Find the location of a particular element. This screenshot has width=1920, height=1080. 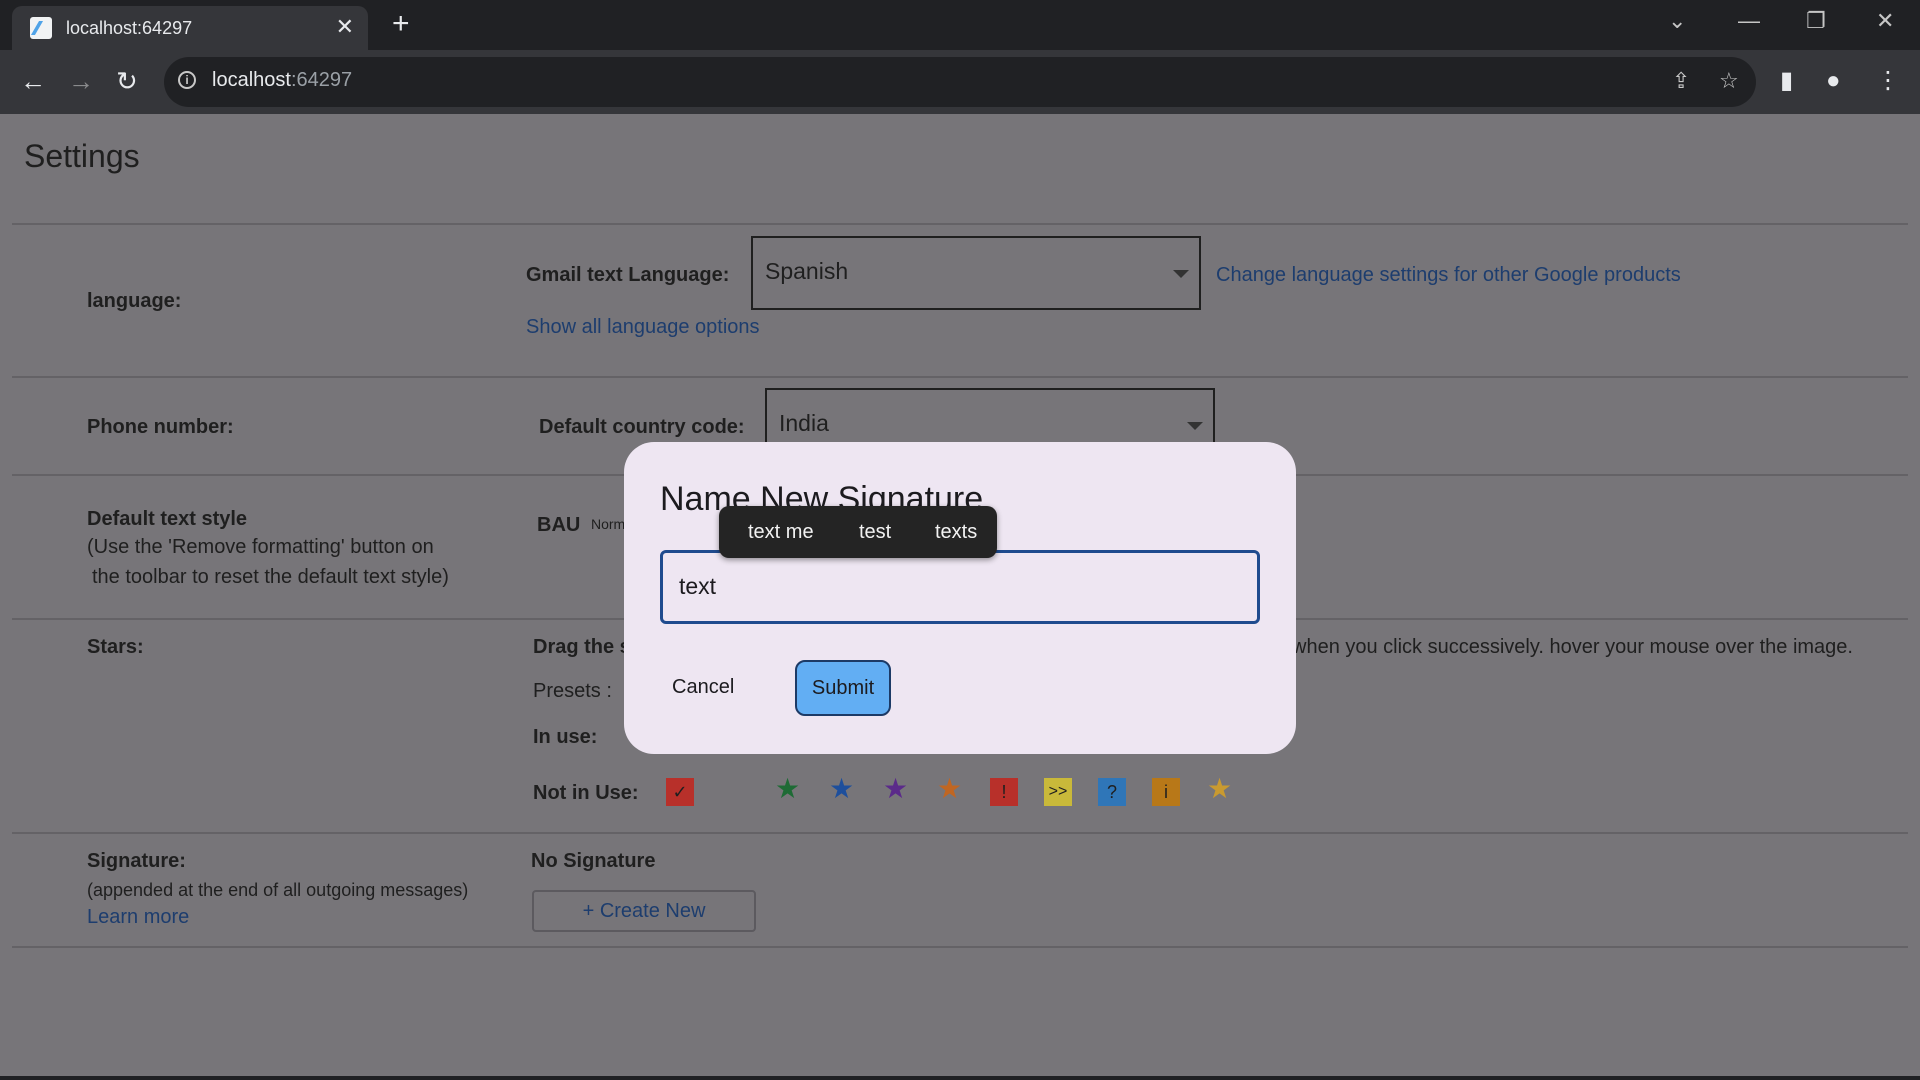

language-label: language: is located at coordinates (134, 301).